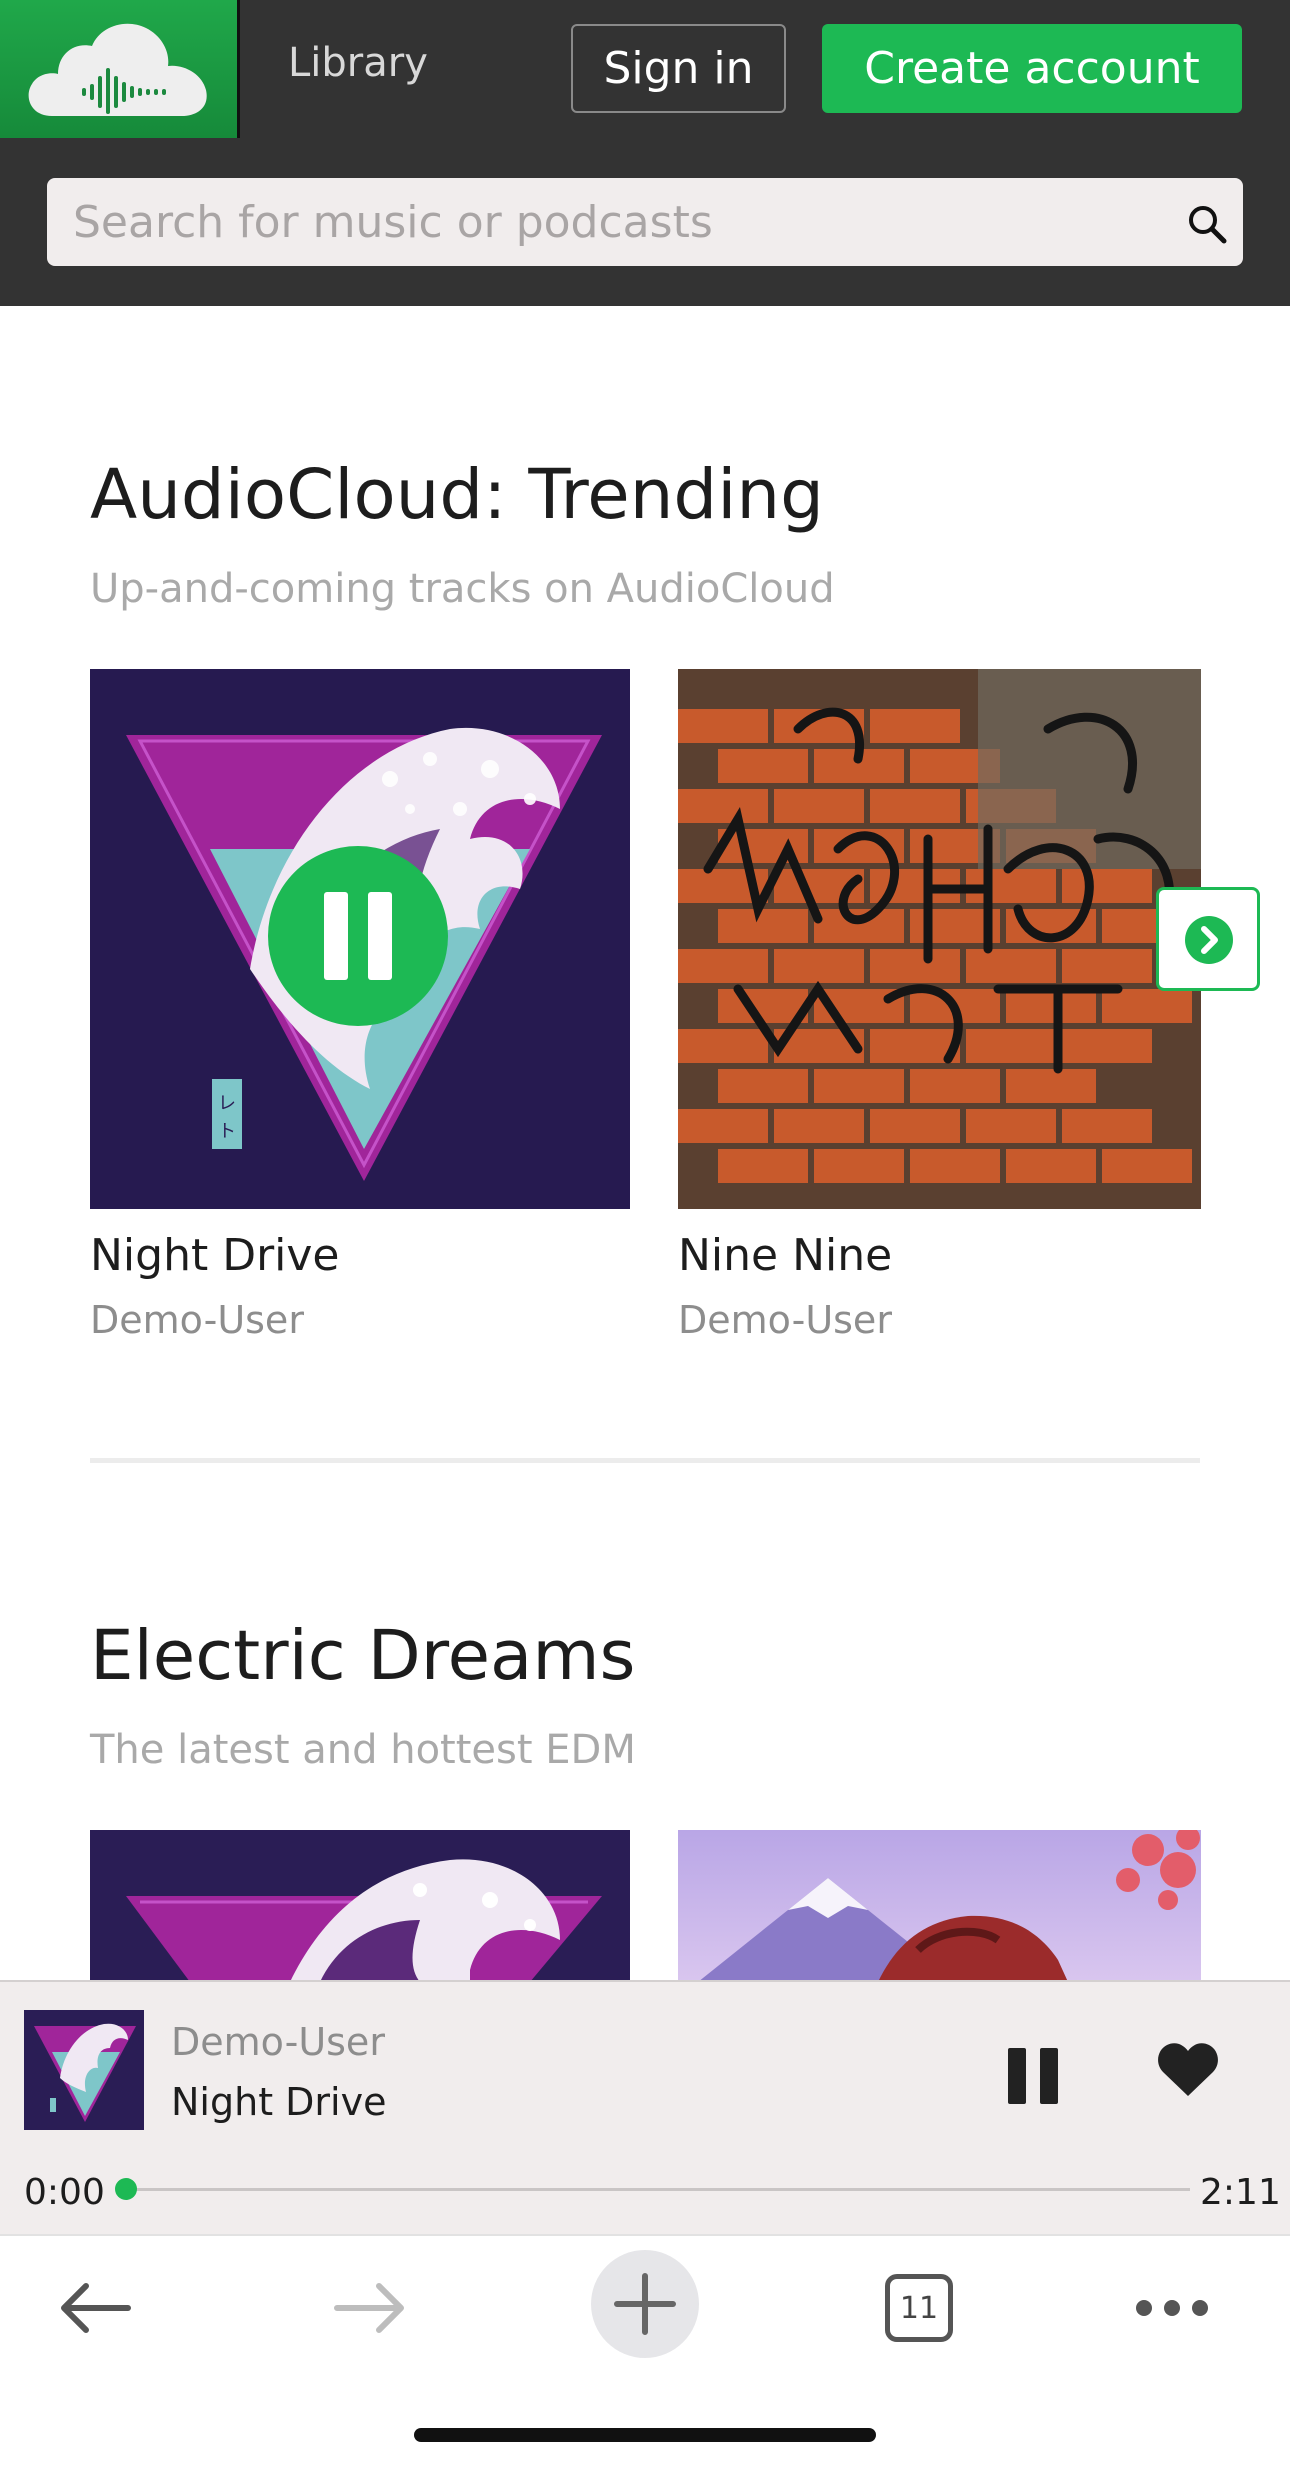  Describe the element at coordinates (645, 2435) in the screenshot. I see `home-indicator` at that location.